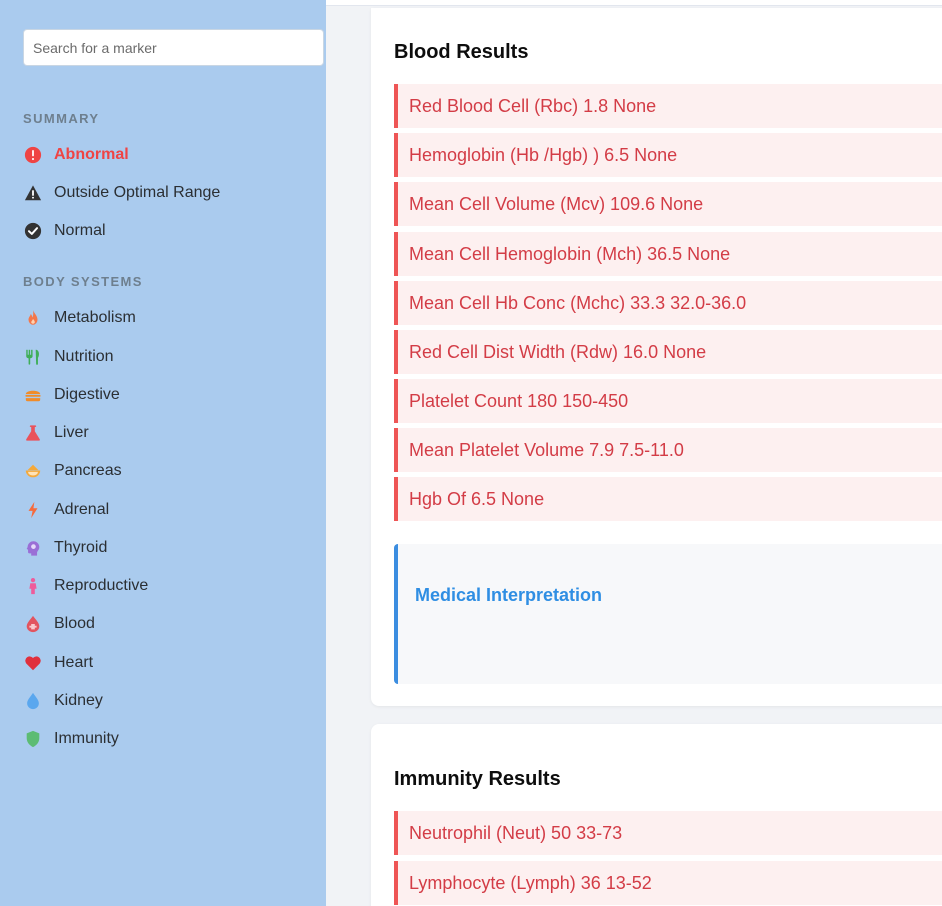 This screenshot has width=942, height=906. I want to click on sidebar-item-label: Liver, so click(71, 432).